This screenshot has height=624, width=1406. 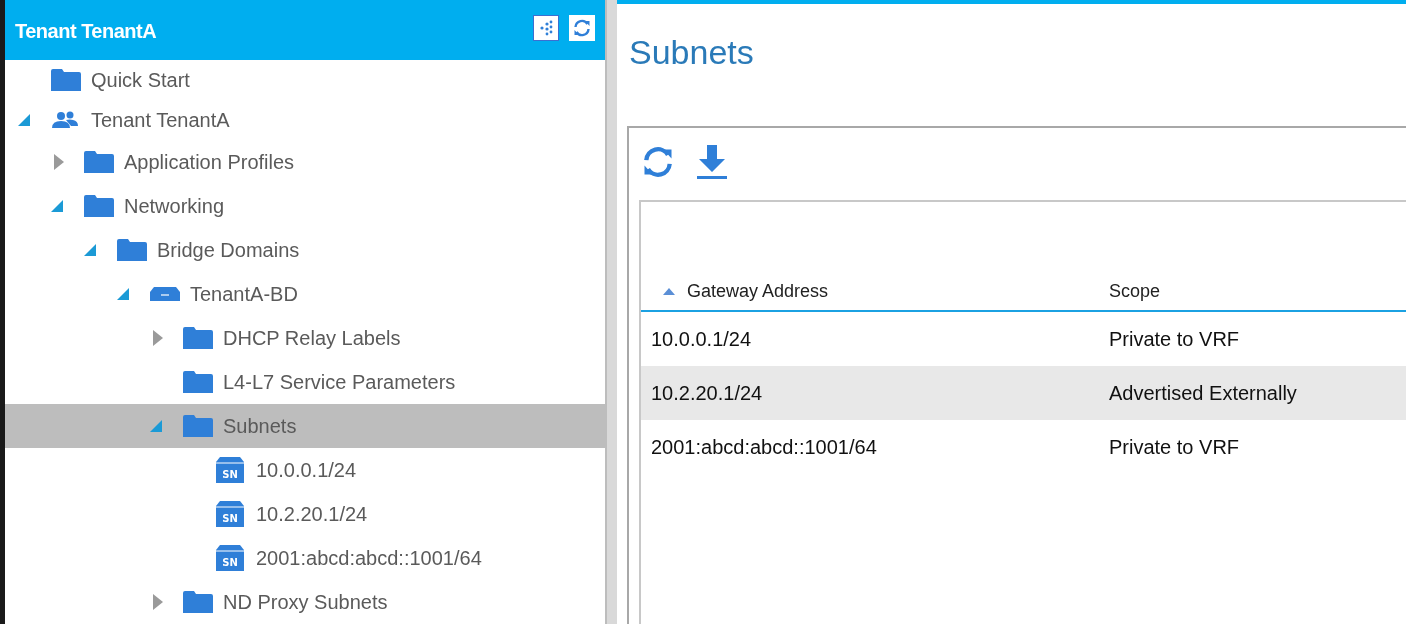 I want to click on page-title: Subnets, so click(x=692, y=52).